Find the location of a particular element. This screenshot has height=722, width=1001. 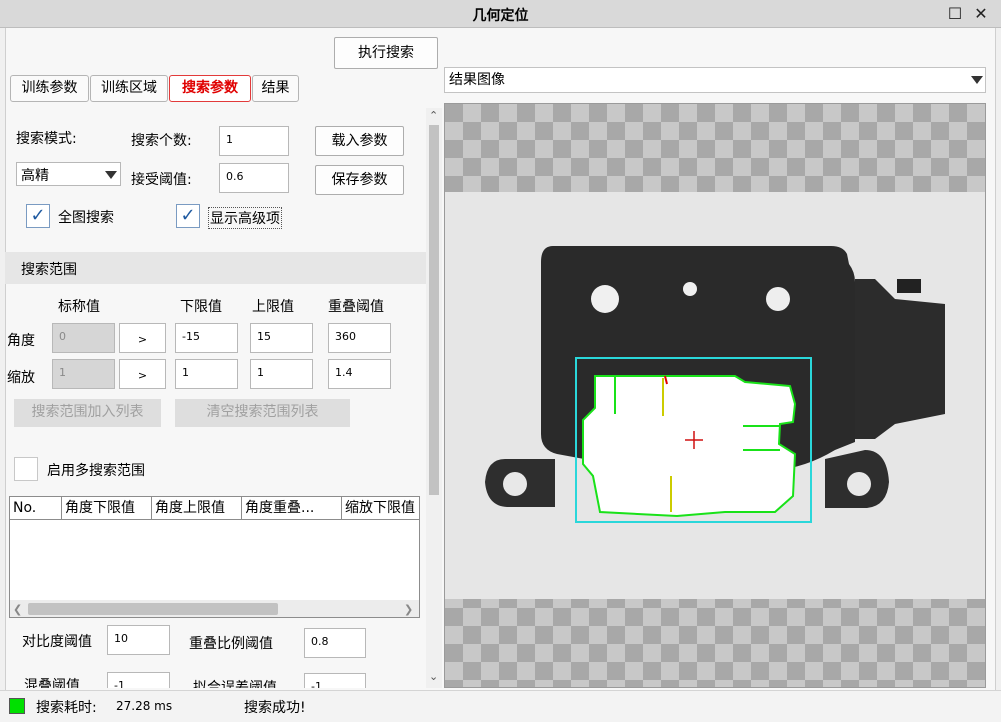

contrast-threshold-input: 10 is located at coordinates (138, 640).